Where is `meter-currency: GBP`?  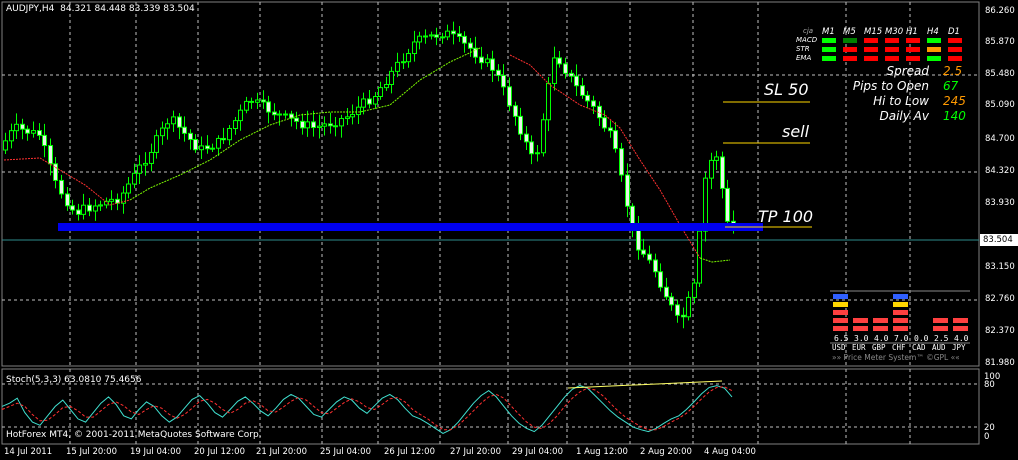
meter-currency: GBP is located at coordinates (879, 347).